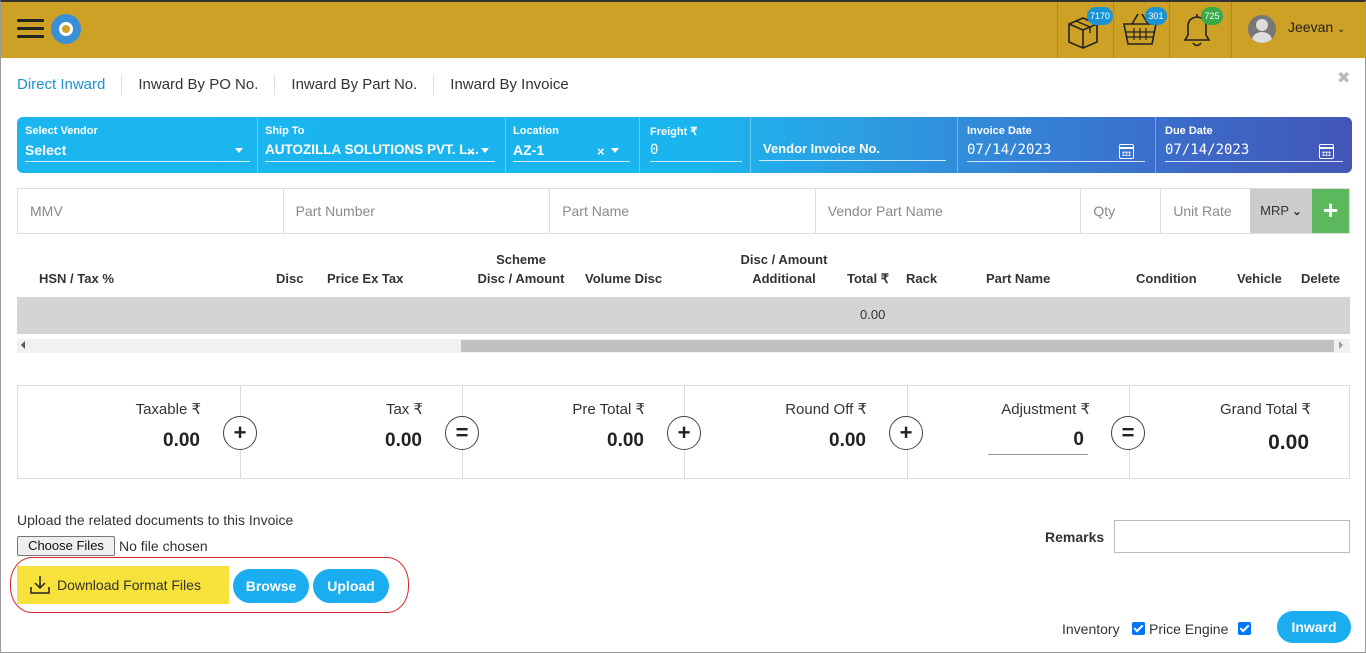 The image size is (1366, 653). What do you see at coordinates (1259, 278) in the screenshot?
I see `col-vehicle: Vehicle` at bounding box center [1259, 278].